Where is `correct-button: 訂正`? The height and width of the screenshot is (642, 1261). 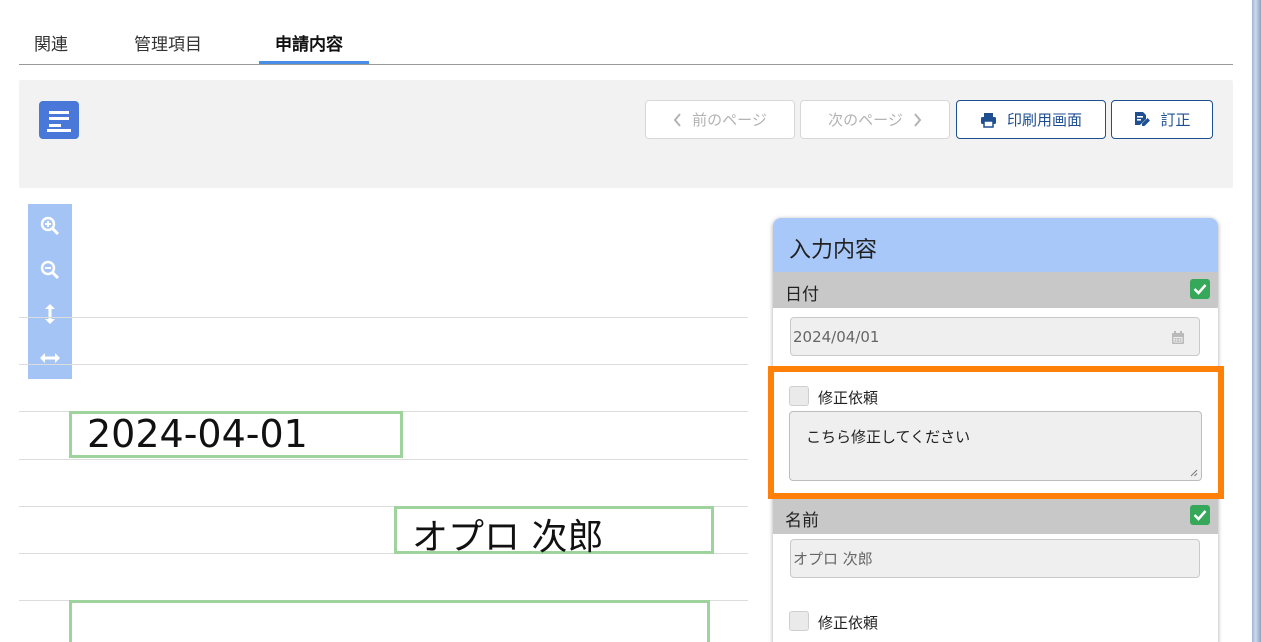
correct-button: 訂正 is located at coordinates (1162, 119).